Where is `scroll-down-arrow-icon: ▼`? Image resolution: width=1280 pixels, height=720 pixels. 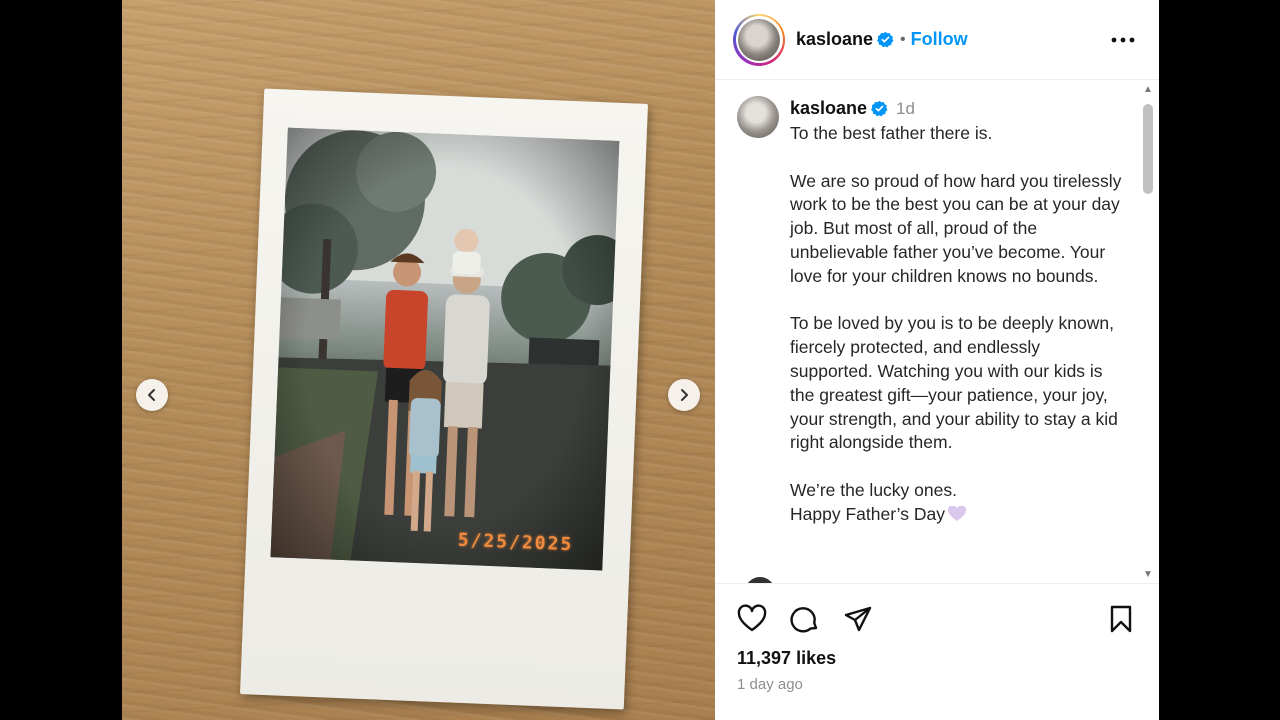
scroll-down-arrow-icon: ▼ is located at coordinates (1148, 575).